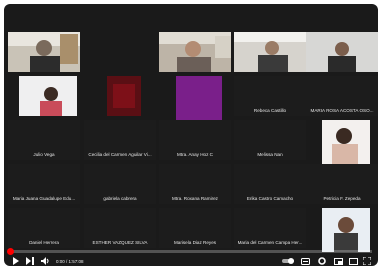  I want to click on volume-icon, so click(45, 261).